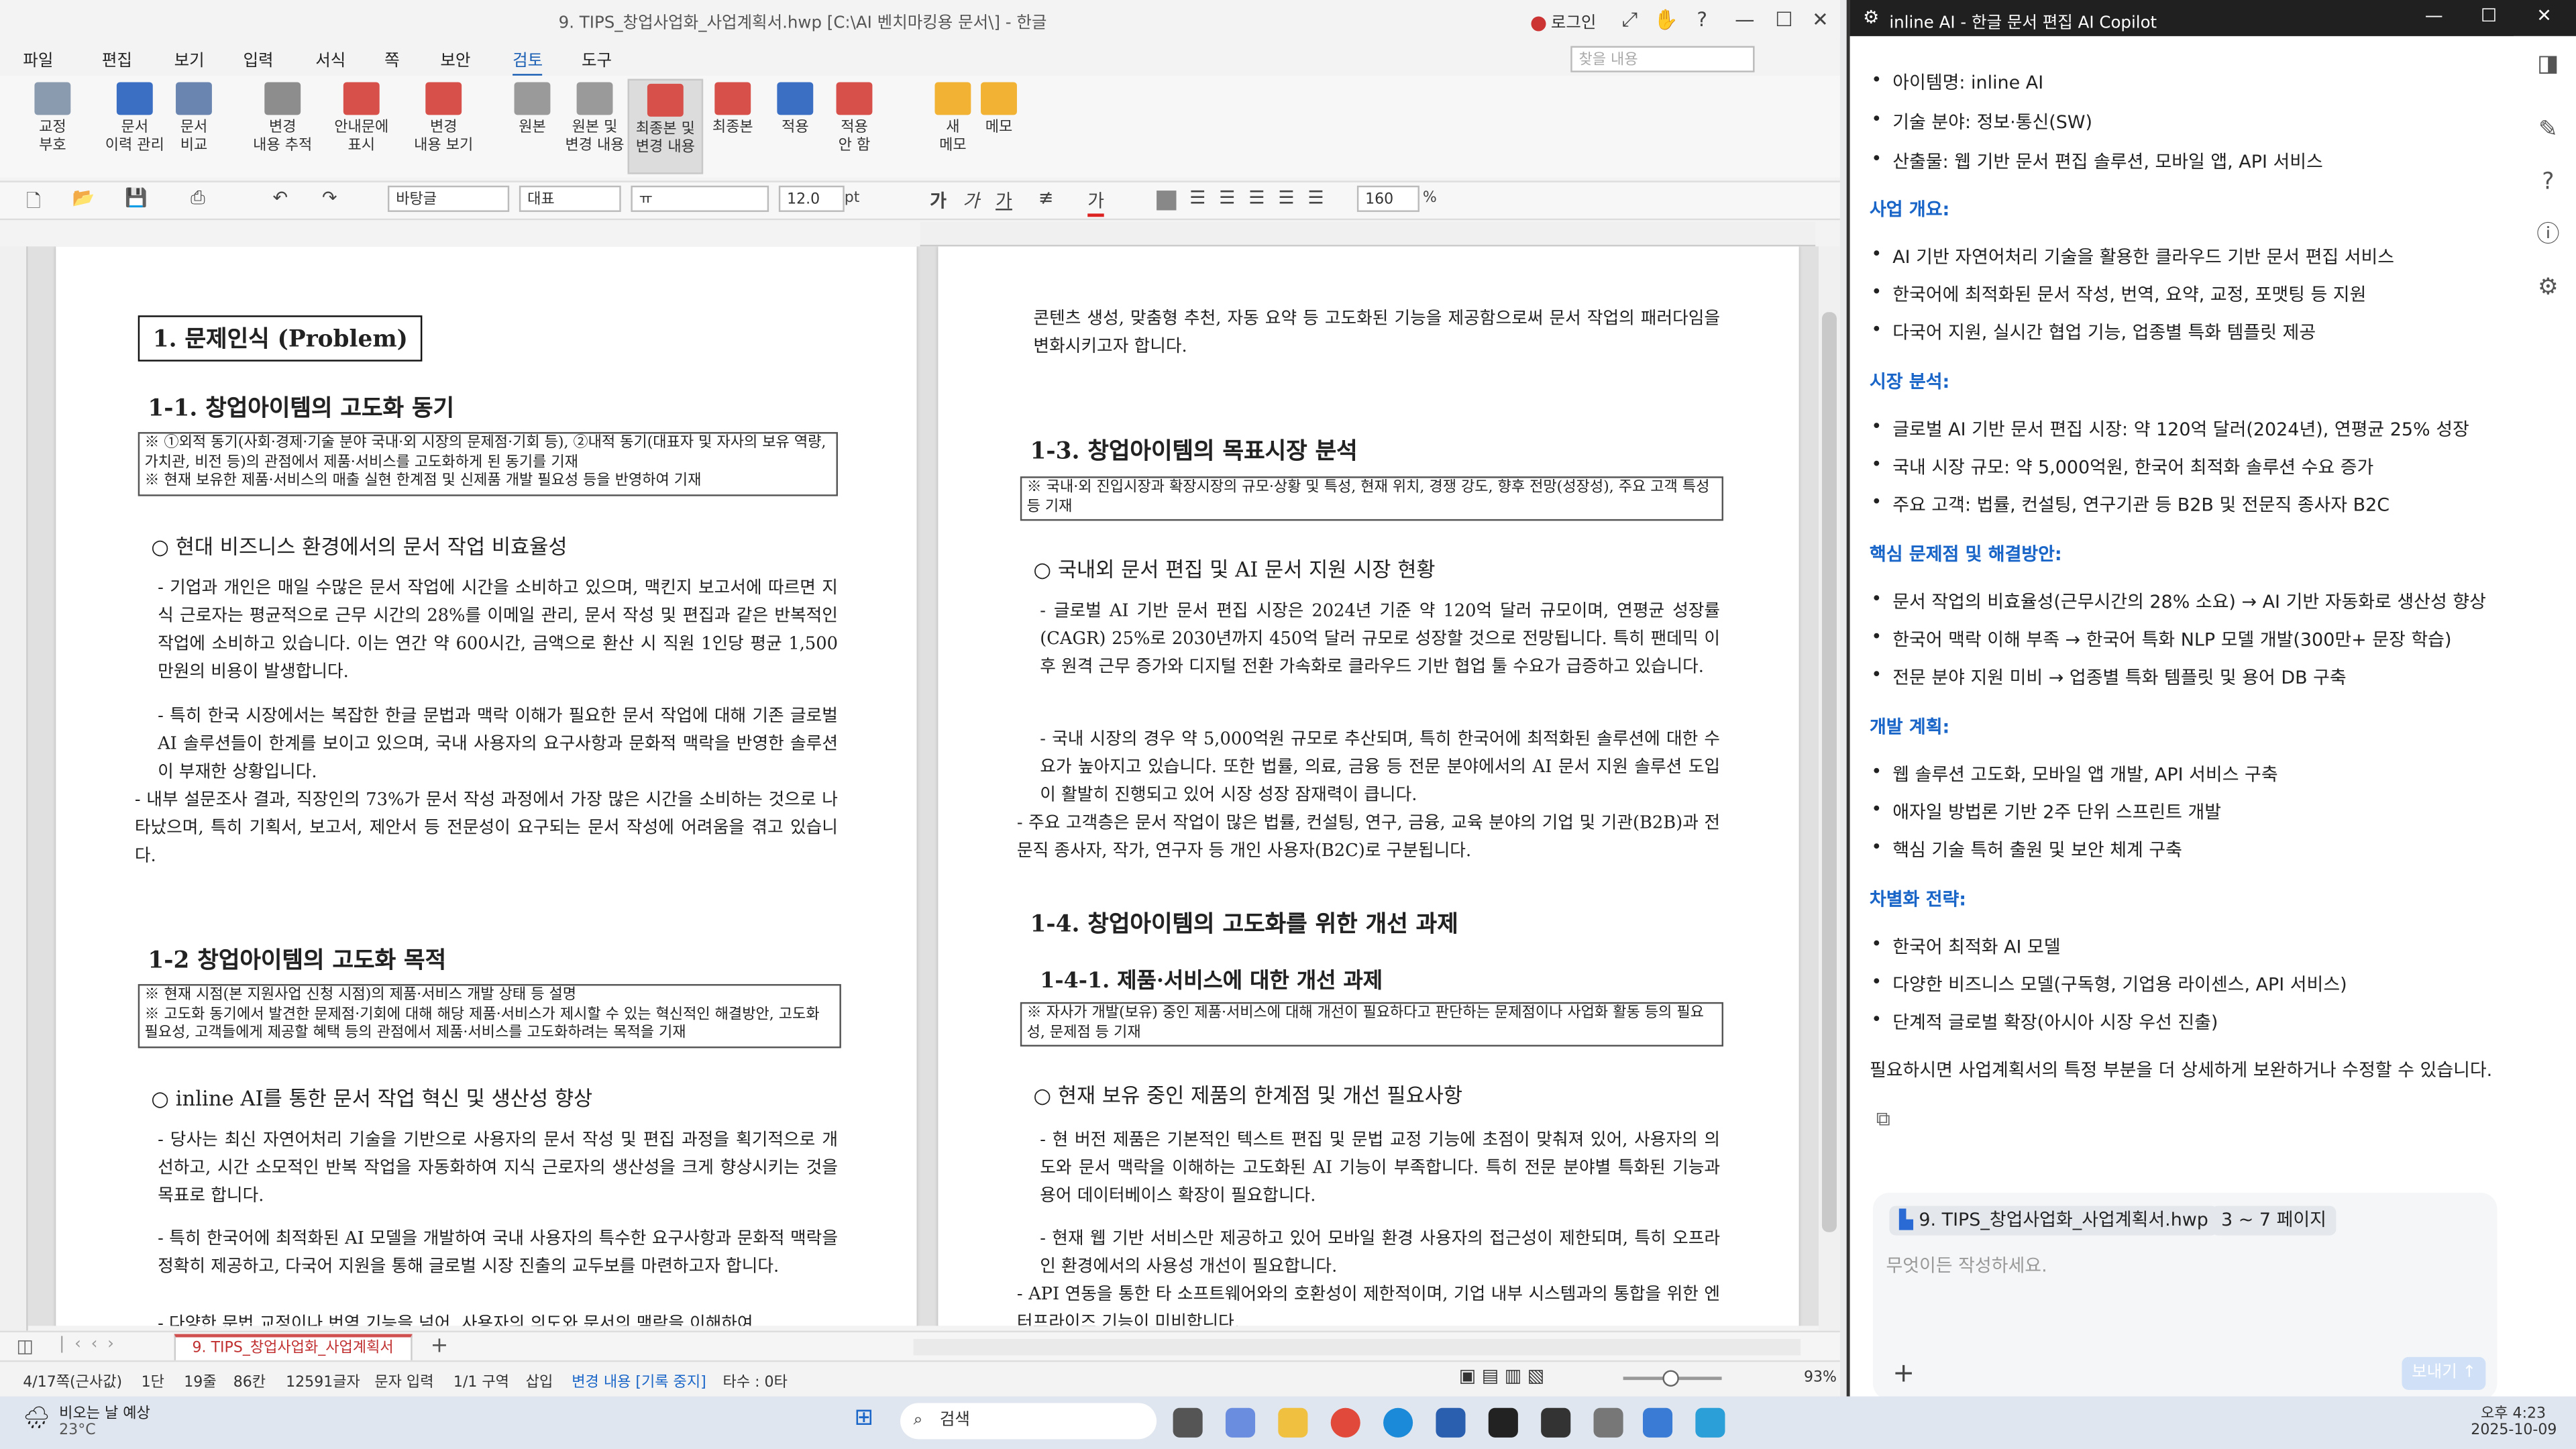 This screenshot has height=1449, width=2576. What do you see at coordinates (52, 125) in the screenshot?
I see `proofread-marks-button: 교정 부호` at bounding box center [52, 125].